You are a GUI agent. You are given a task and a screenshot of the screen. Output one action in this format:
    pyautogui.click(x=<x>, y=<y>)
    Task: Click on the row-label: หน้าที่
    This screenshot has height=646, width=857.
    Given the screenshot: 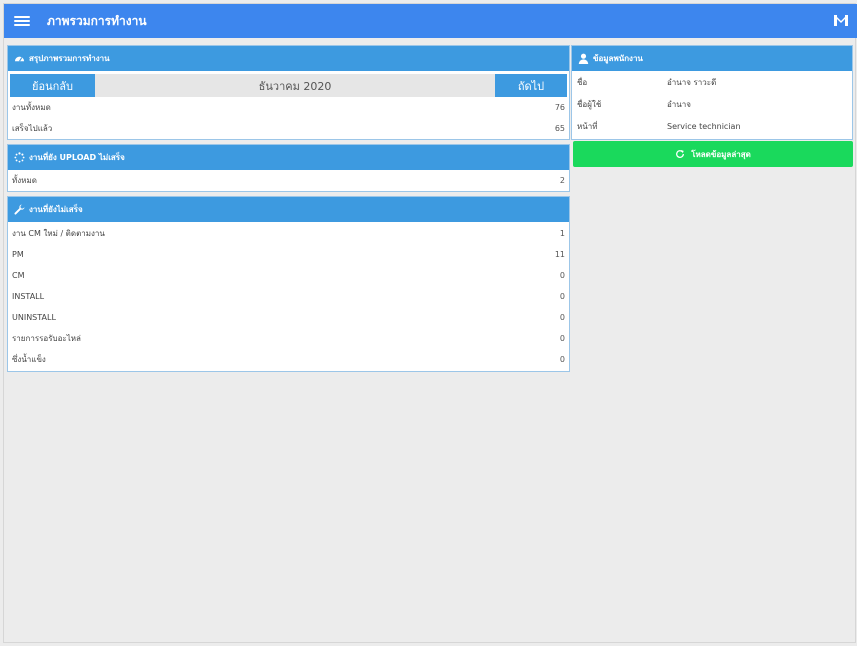 What is the action you would take?
    pyautogui.click(x=587, y=126)
    